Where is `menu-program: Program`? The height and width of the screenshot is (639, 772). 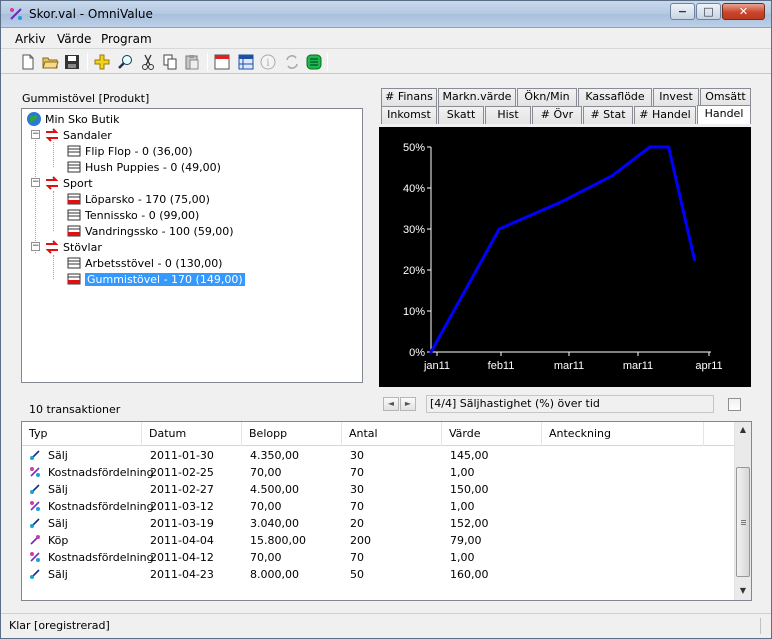
menu-program: Program is located at coordinates (126, 39).